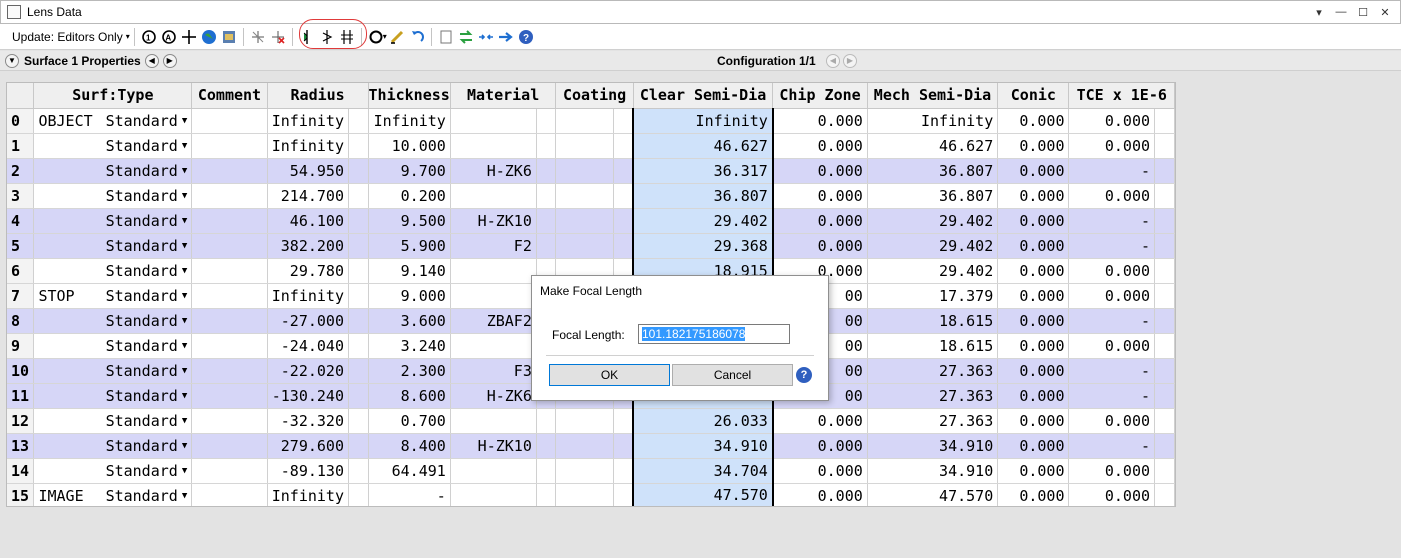 This screenshot has height=558, width=1401. I want to click on mech-semi-dia-cell: 36.807, so click(933, 171).